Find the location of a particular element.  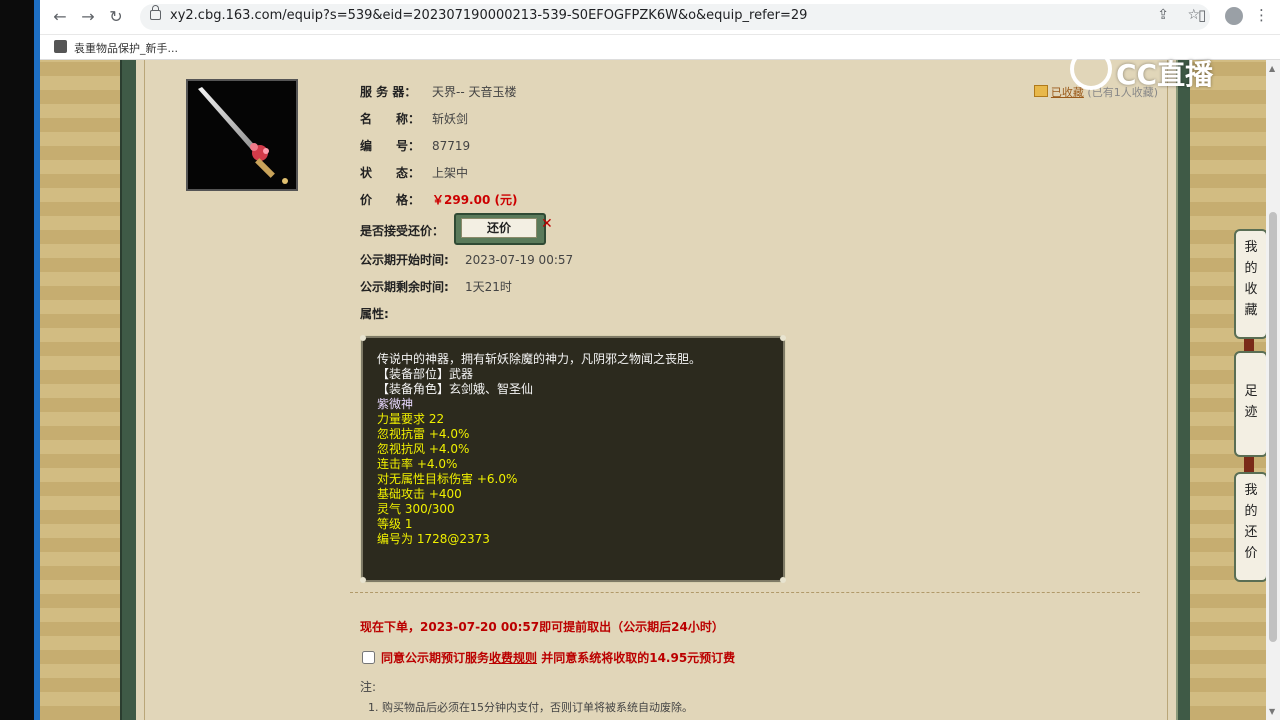

price-row: 价 格： ￥299.00 (元) is located at coordinates (438, 199).